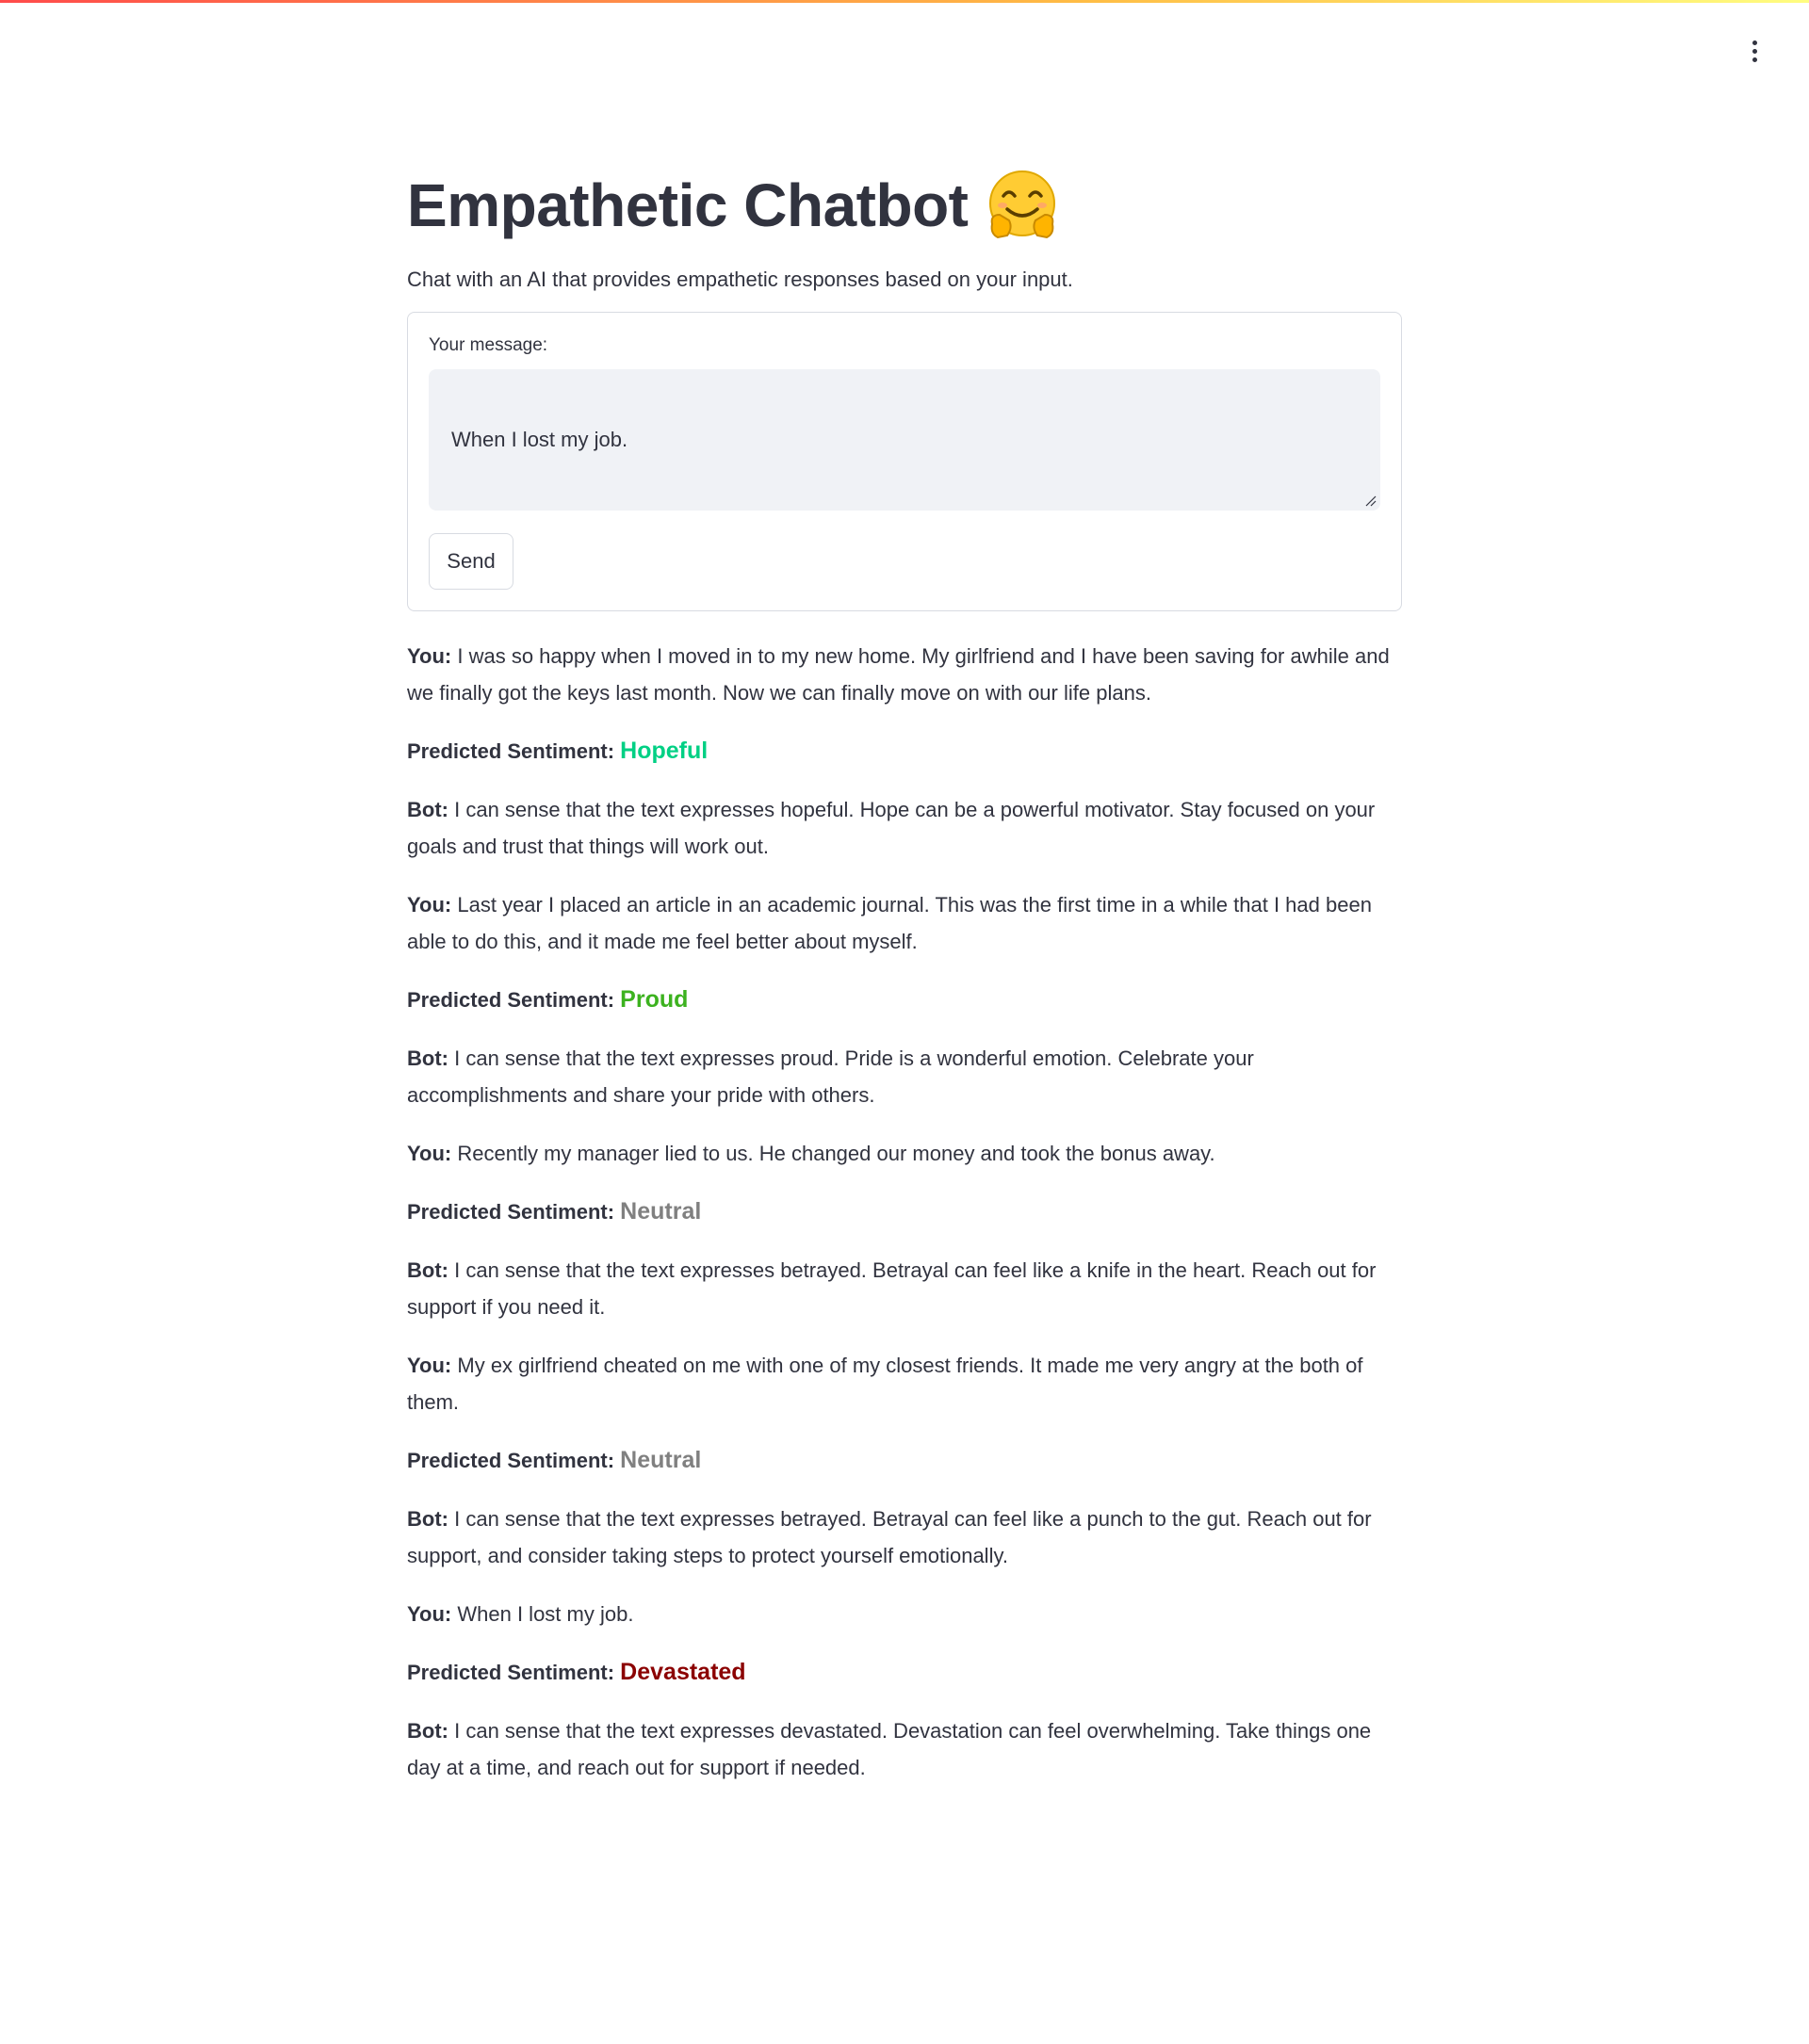  Describe the element at coordinates (654, 999) in the screenshot. I see `sentiment-value: Proud` at that location.